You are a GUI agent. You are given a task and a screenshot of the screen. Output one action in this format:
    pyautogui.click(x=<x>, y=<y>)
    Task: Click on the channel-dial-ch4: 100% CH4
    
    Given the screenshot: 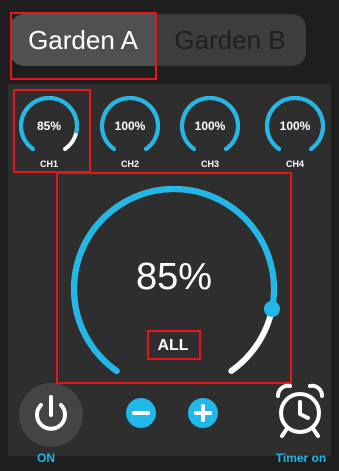 What is the action you would take?
    pyautogui.click(x=295, y=131)
    